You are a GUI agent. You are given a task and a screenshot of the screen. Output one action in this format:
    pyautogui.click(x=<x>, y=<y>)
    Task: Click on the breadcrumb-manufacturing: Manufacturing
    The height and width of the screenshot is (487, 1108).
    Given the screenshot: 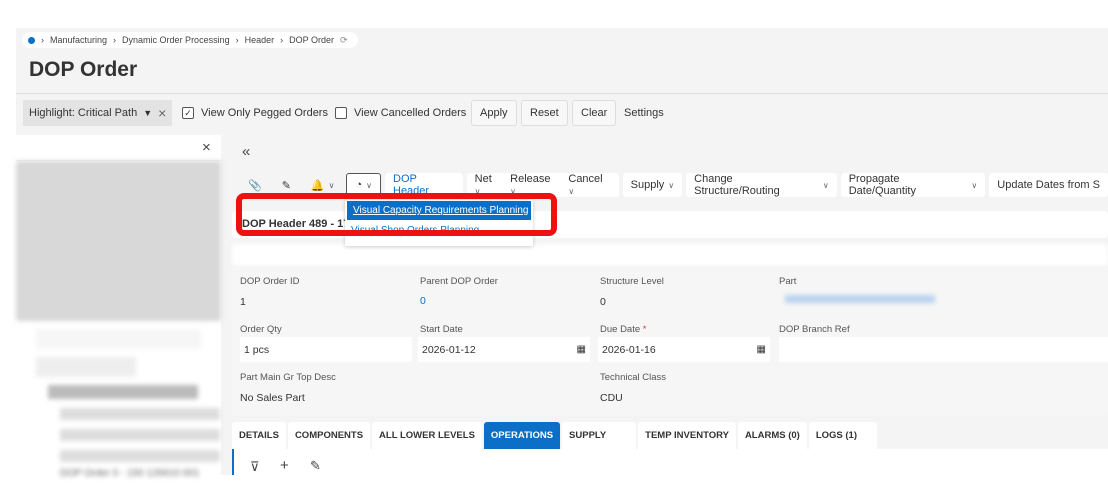 What is the action you would take?
    pyautogui.click(x=78, y=40)
    